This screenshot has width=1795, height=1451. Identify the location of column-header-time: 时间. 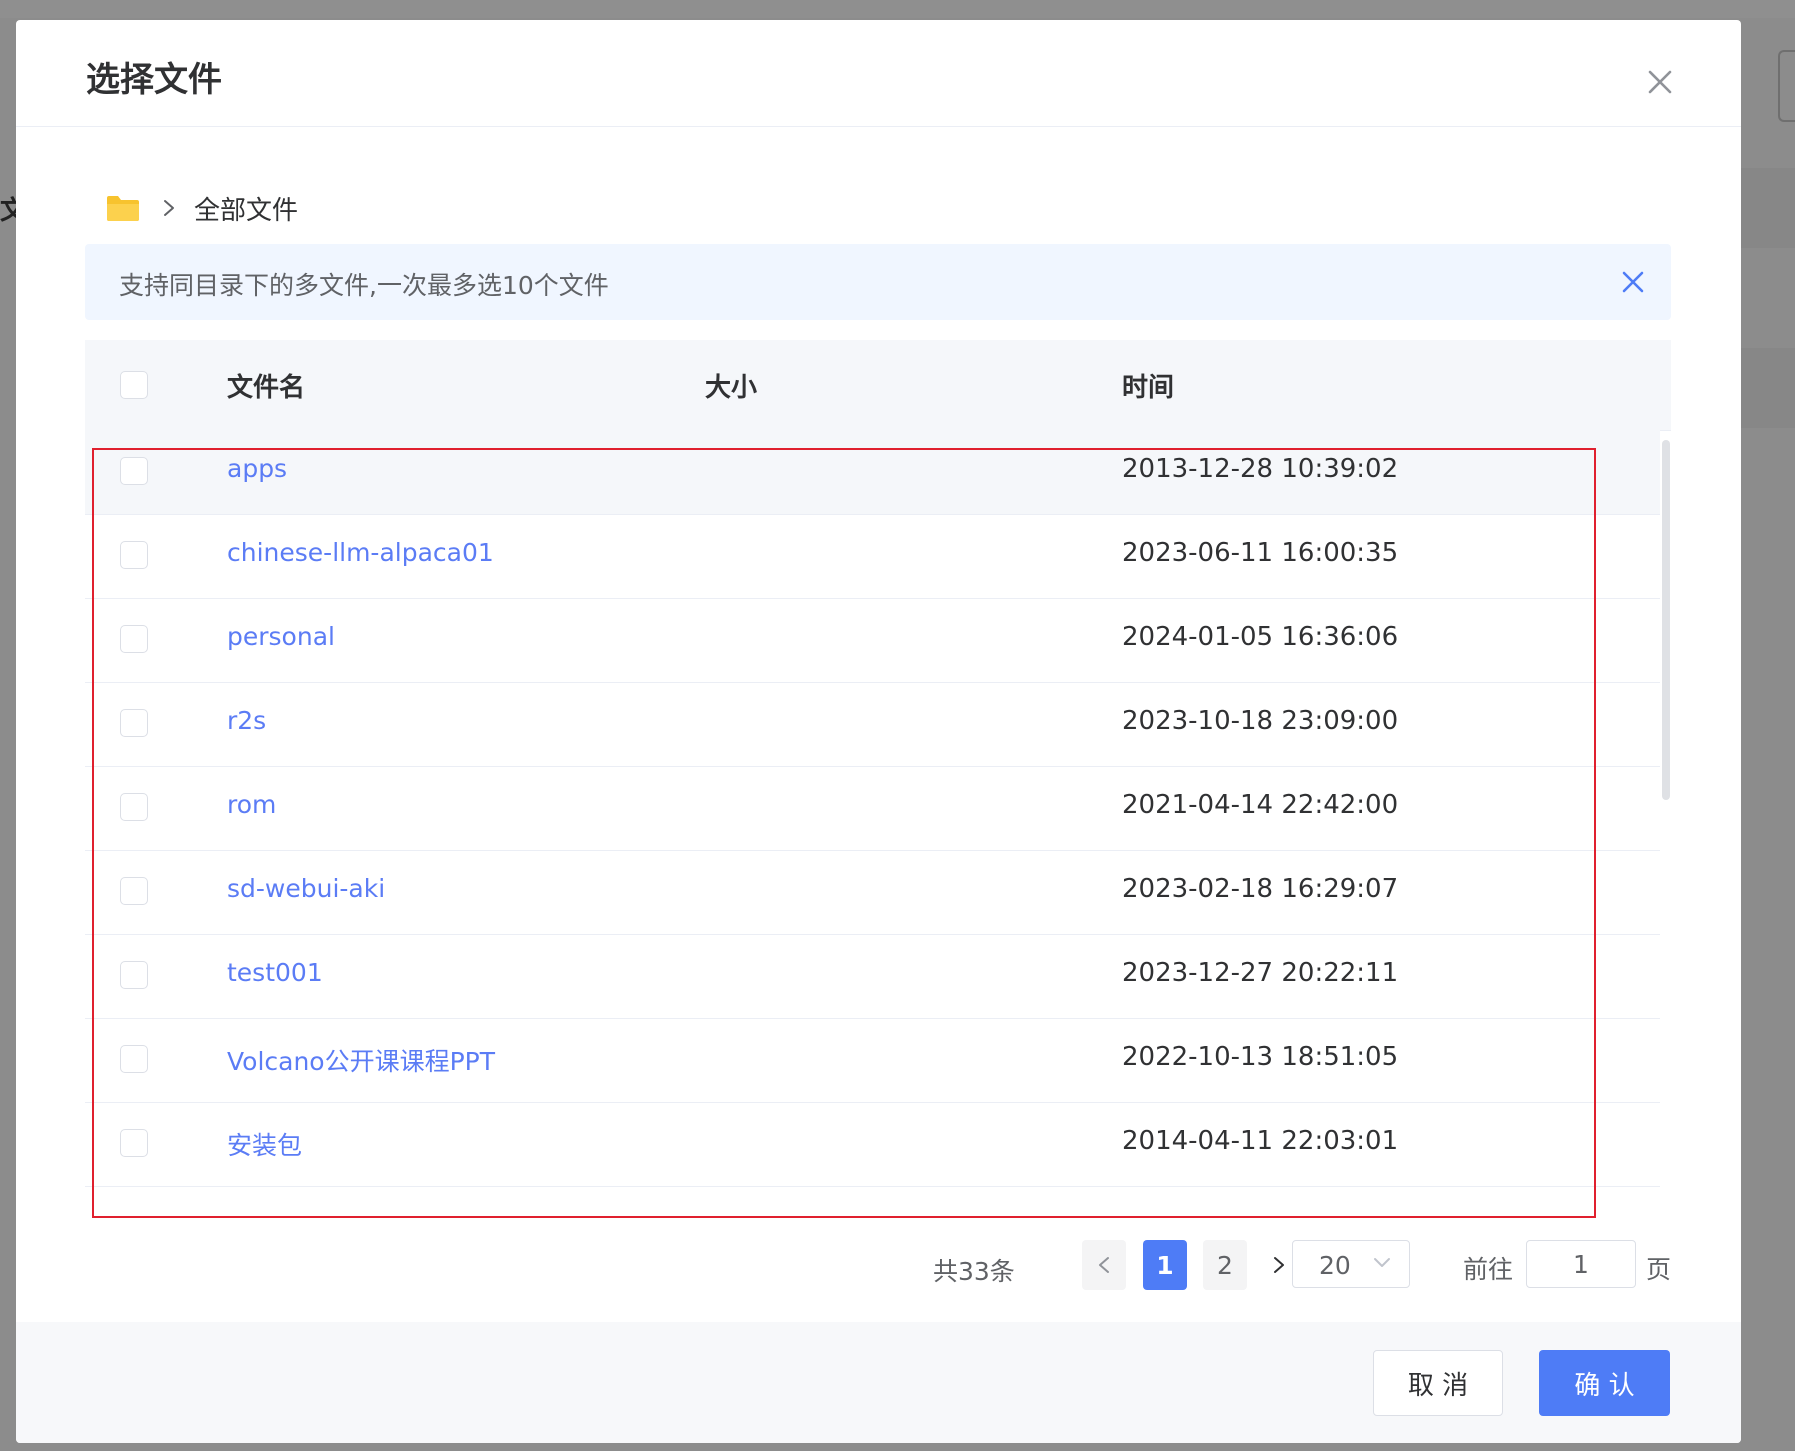
(1148, 385).